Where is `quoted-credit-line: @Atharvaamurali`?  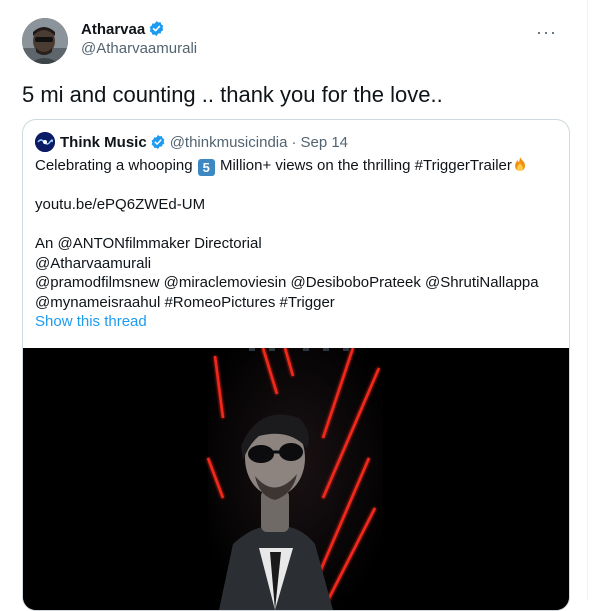
quoted-credit-line: @Atharvaamurali is located at coordinates (93, 263).